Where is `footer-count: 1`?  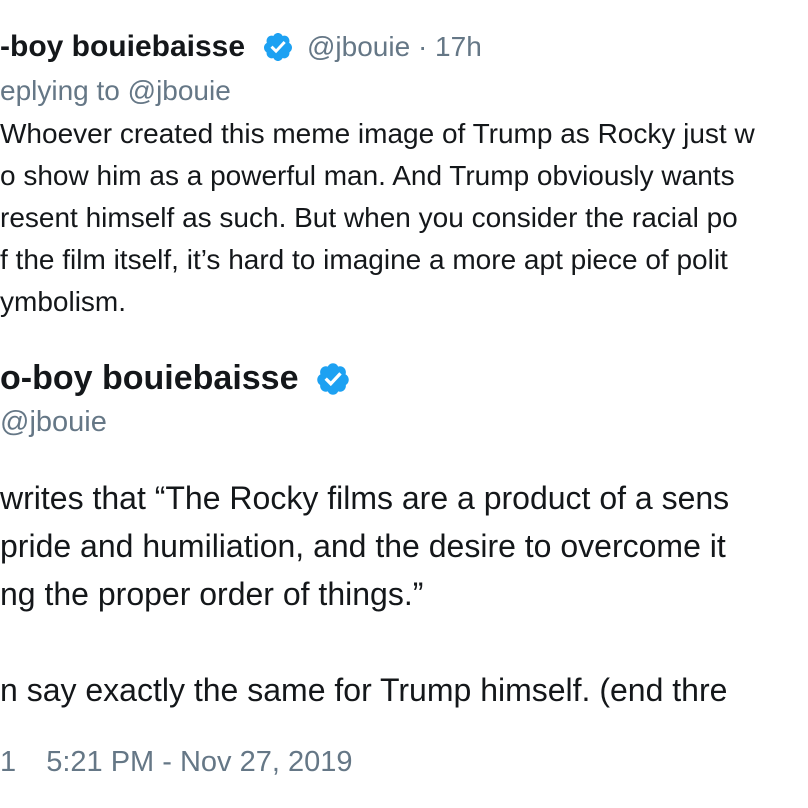 footer-count: 1 is located at coordinates (8, 762).